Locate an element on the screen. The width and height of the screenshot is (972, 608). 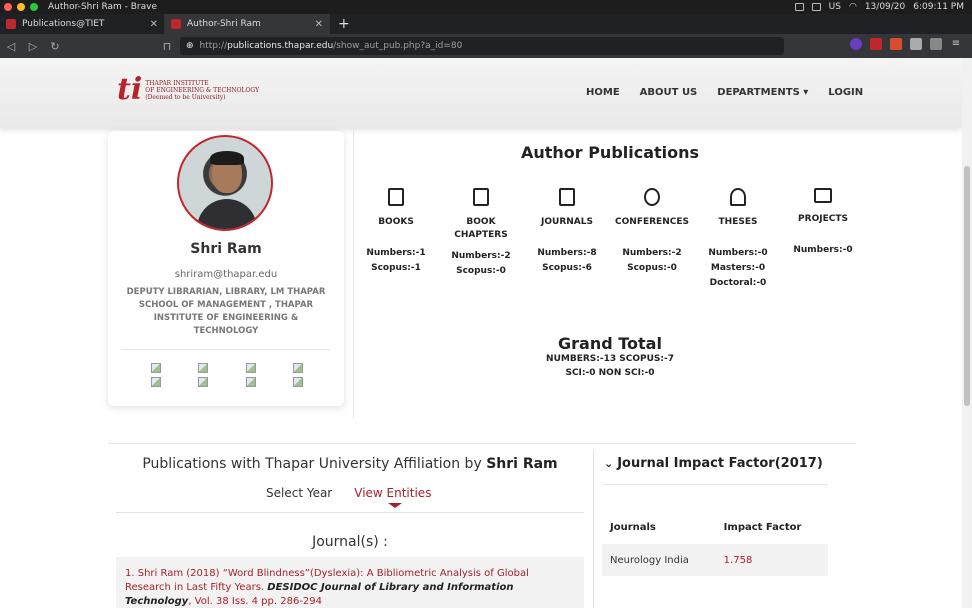
back-icon: ◁ is located at coordinates (11, 46).